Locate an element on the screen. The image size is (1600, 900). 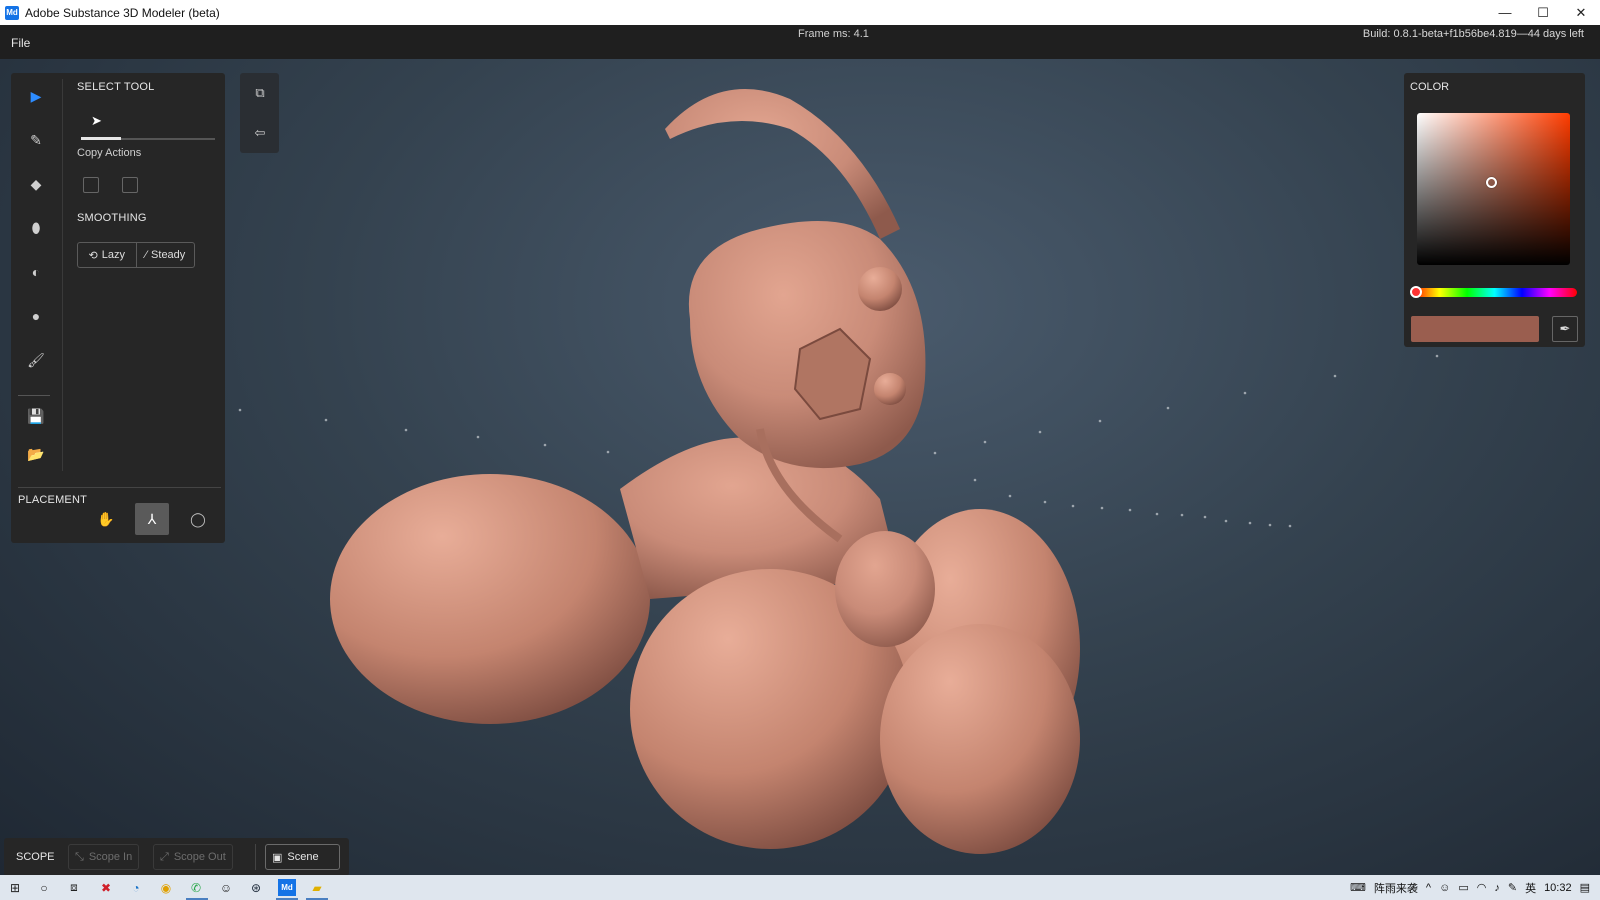
task-view-icon: ⧈ is located at coordinates (74, 887).